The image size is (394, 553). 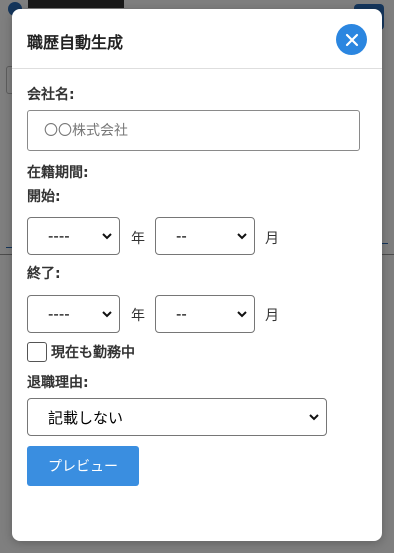 I want to click on end-month-unit: 月, so click(x=272, y=316).